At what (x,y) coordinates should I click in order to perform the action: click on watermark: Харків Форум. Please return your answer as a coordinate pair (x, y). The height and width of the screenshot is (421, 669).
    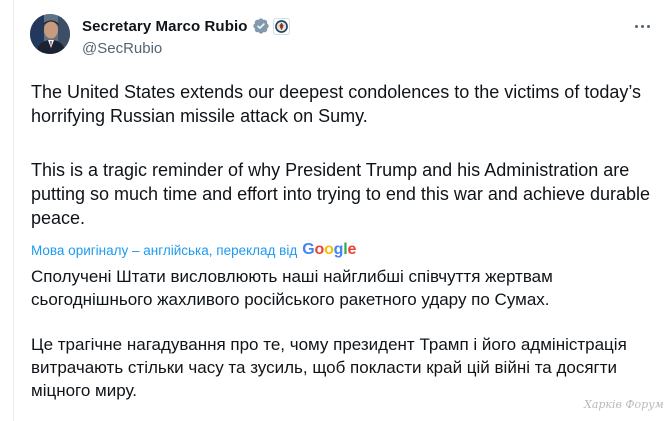
    Looking at the image, I should click on (624, 404).